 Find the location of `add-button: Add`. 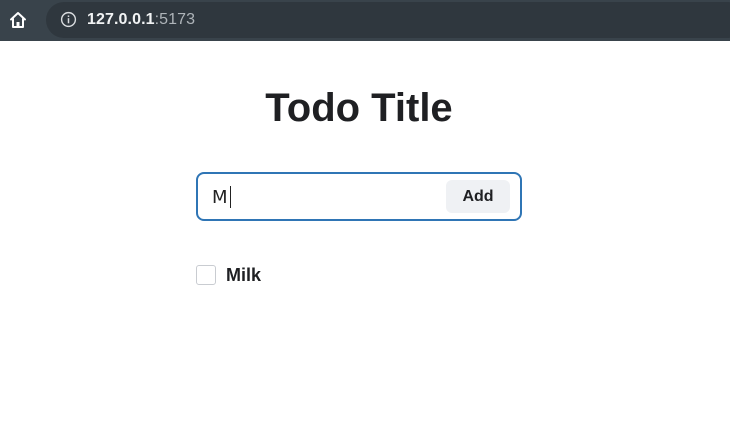

add-button: Add is located at coordinates (478, 196).